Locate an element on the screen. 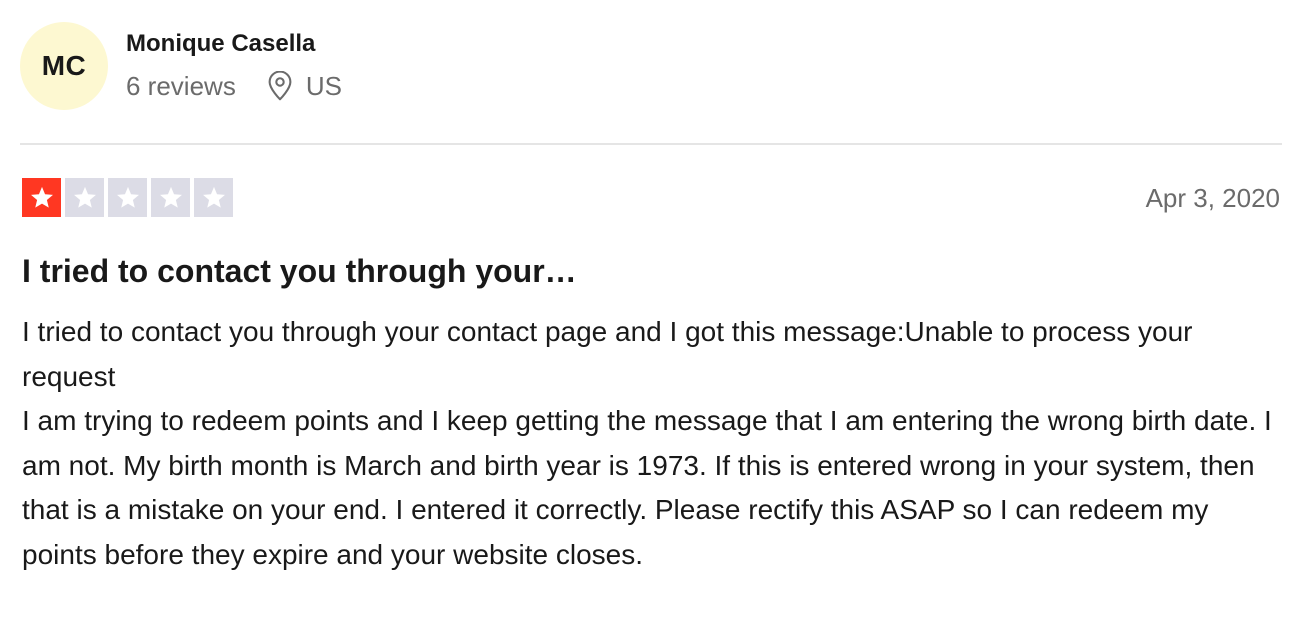 The height and width of the screenshot is (630, 1304). reviews-count: 6 reviews is located at coordinates (181, 86).